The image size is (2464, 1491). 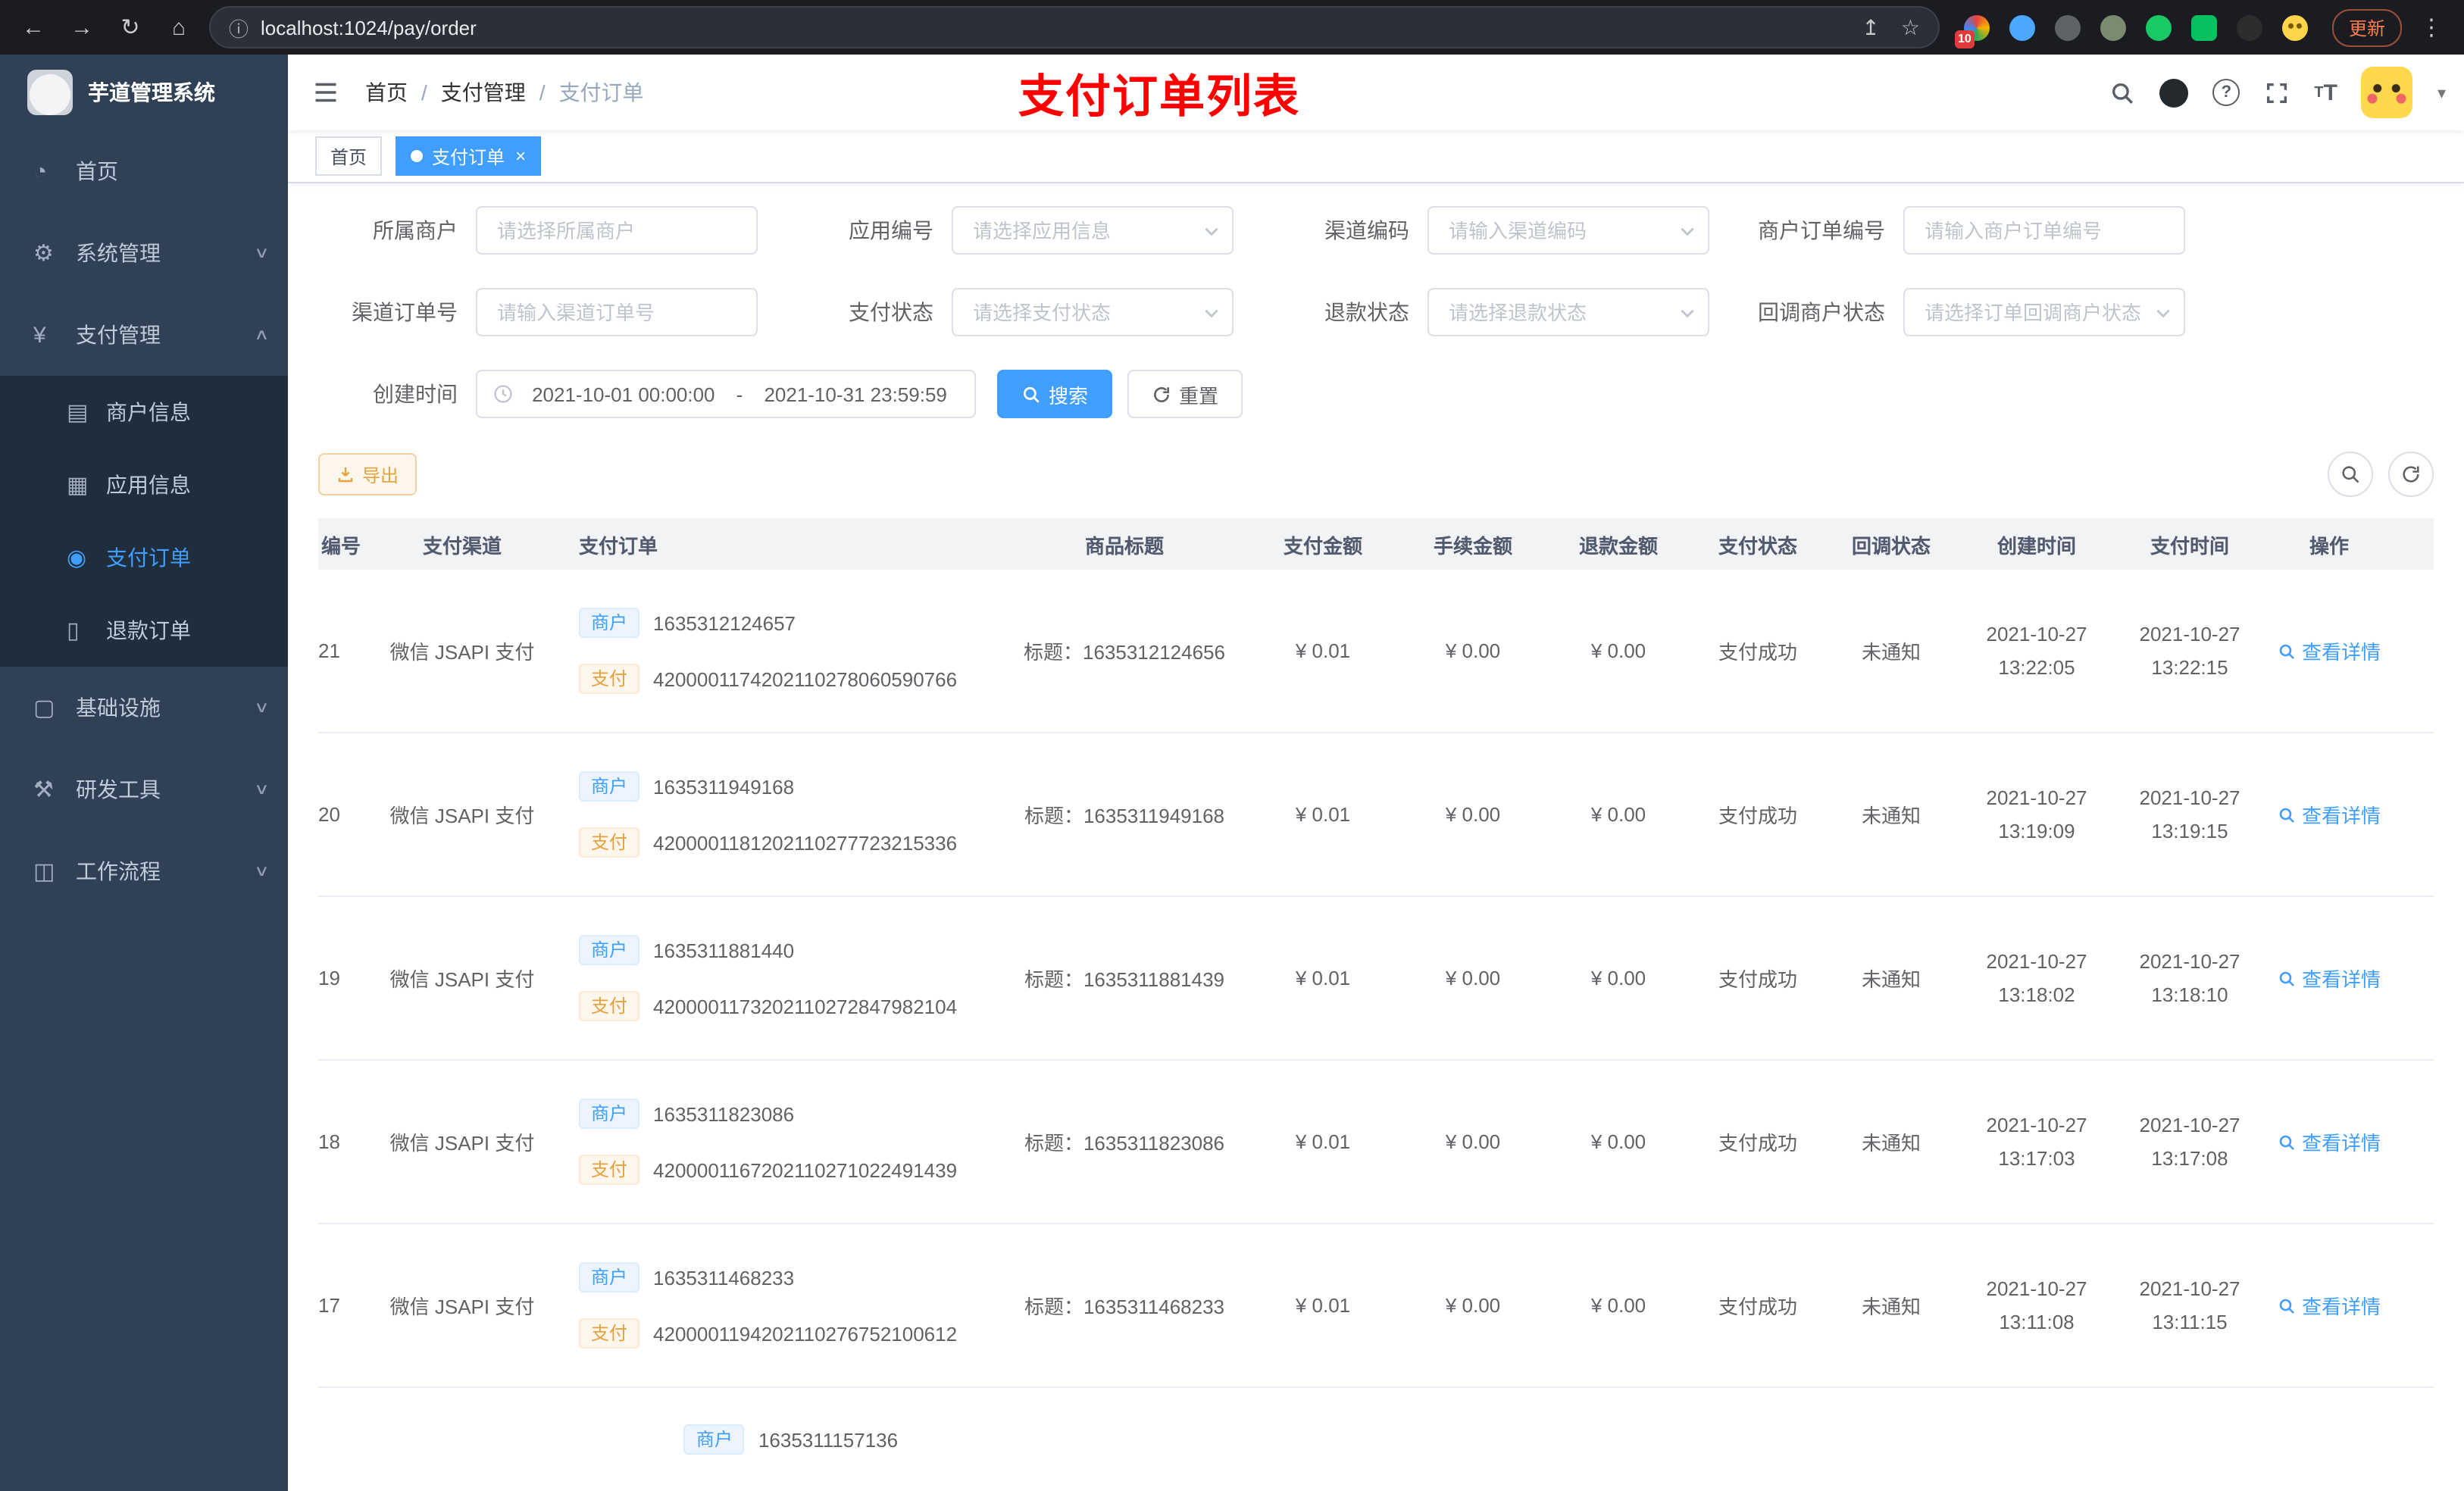 What do you see at coordinates (1050, 27) in the screenshot?
I see `url-text: localhost:1024/pay/order` at bounding box center [1050, 27].